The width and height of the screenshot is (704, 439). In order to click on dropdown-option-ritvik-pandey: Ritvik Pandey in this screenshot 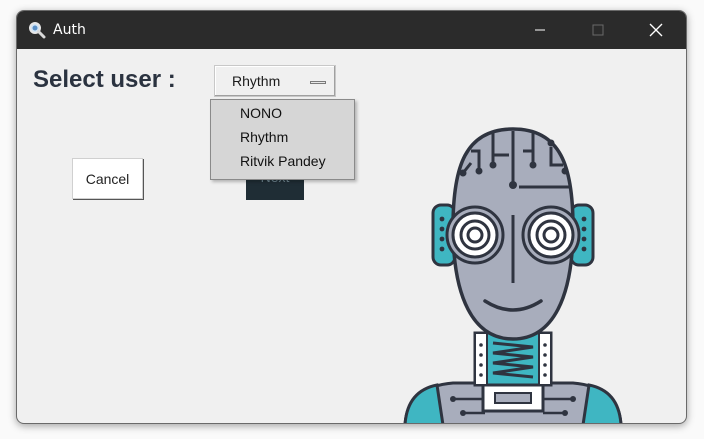, I will do `click(283, 161)`.